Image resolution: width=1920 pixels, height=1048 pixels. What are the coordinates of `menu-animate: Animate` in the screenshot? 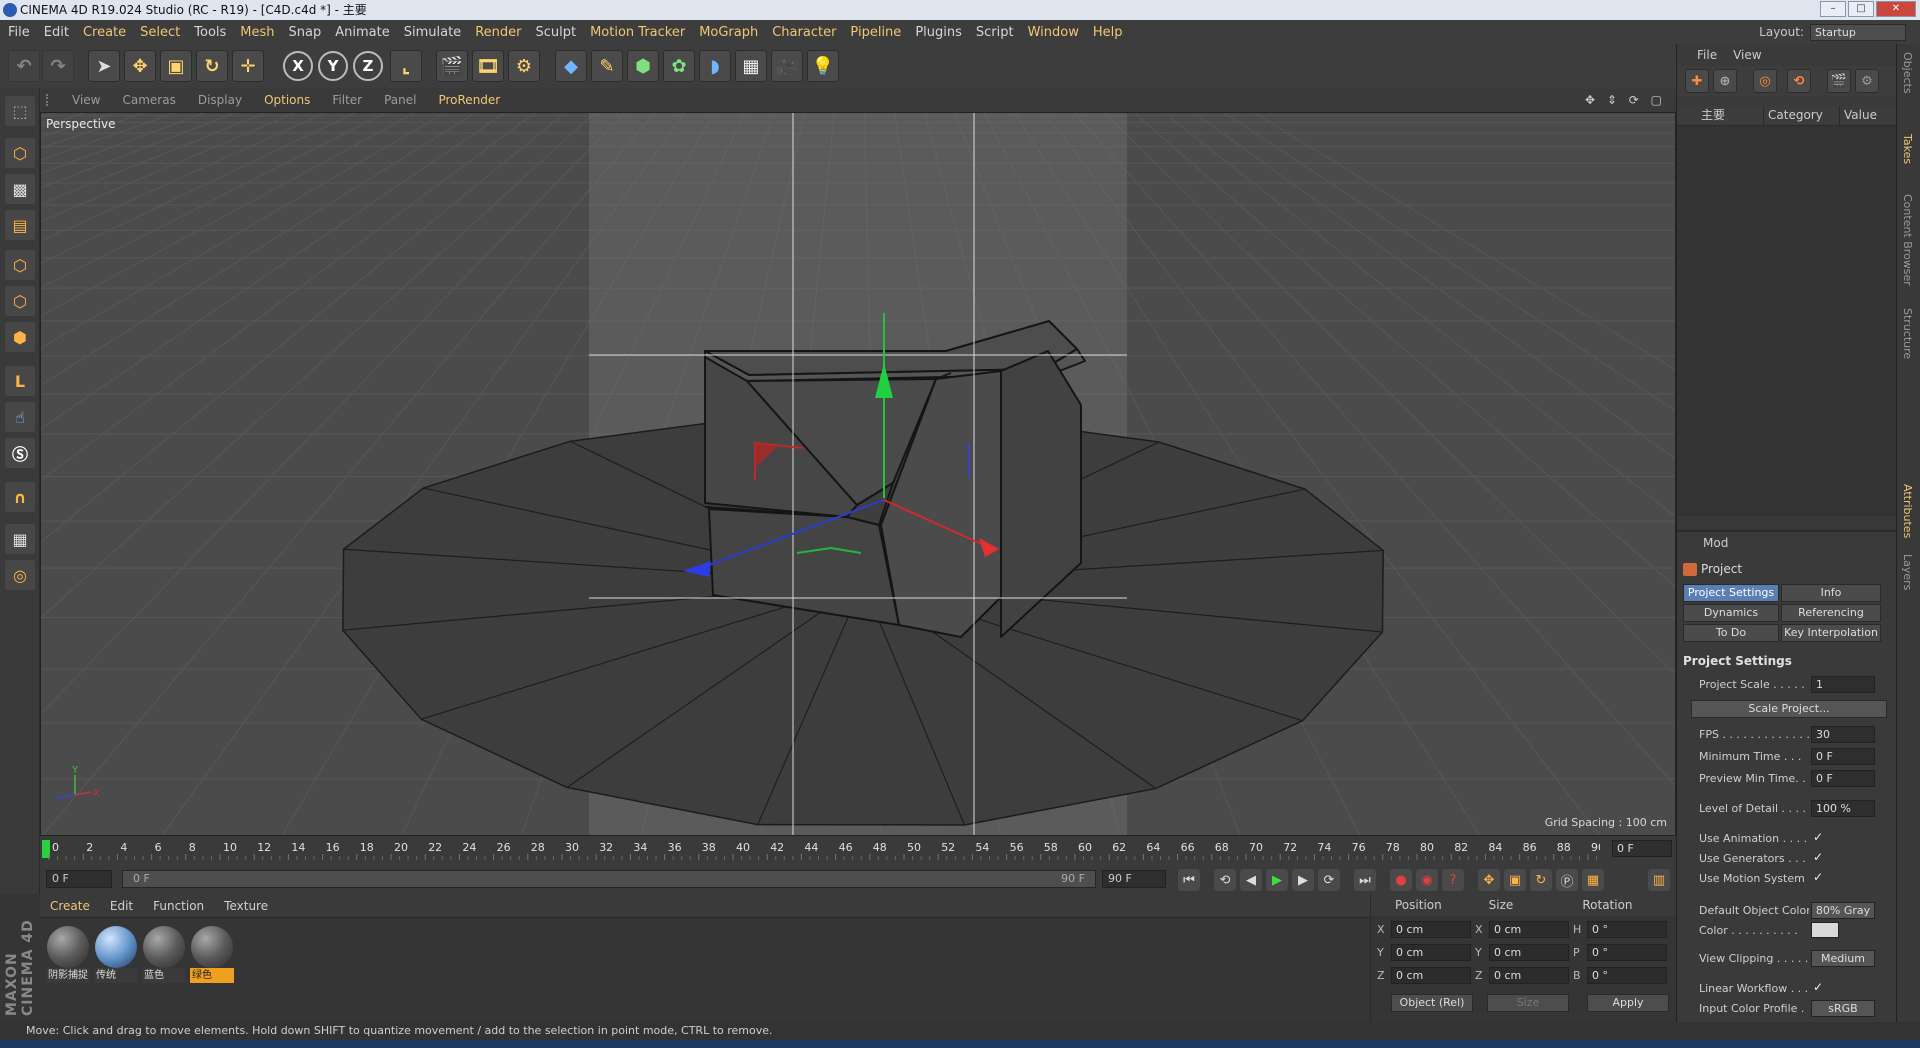 It's located at (362, 32).